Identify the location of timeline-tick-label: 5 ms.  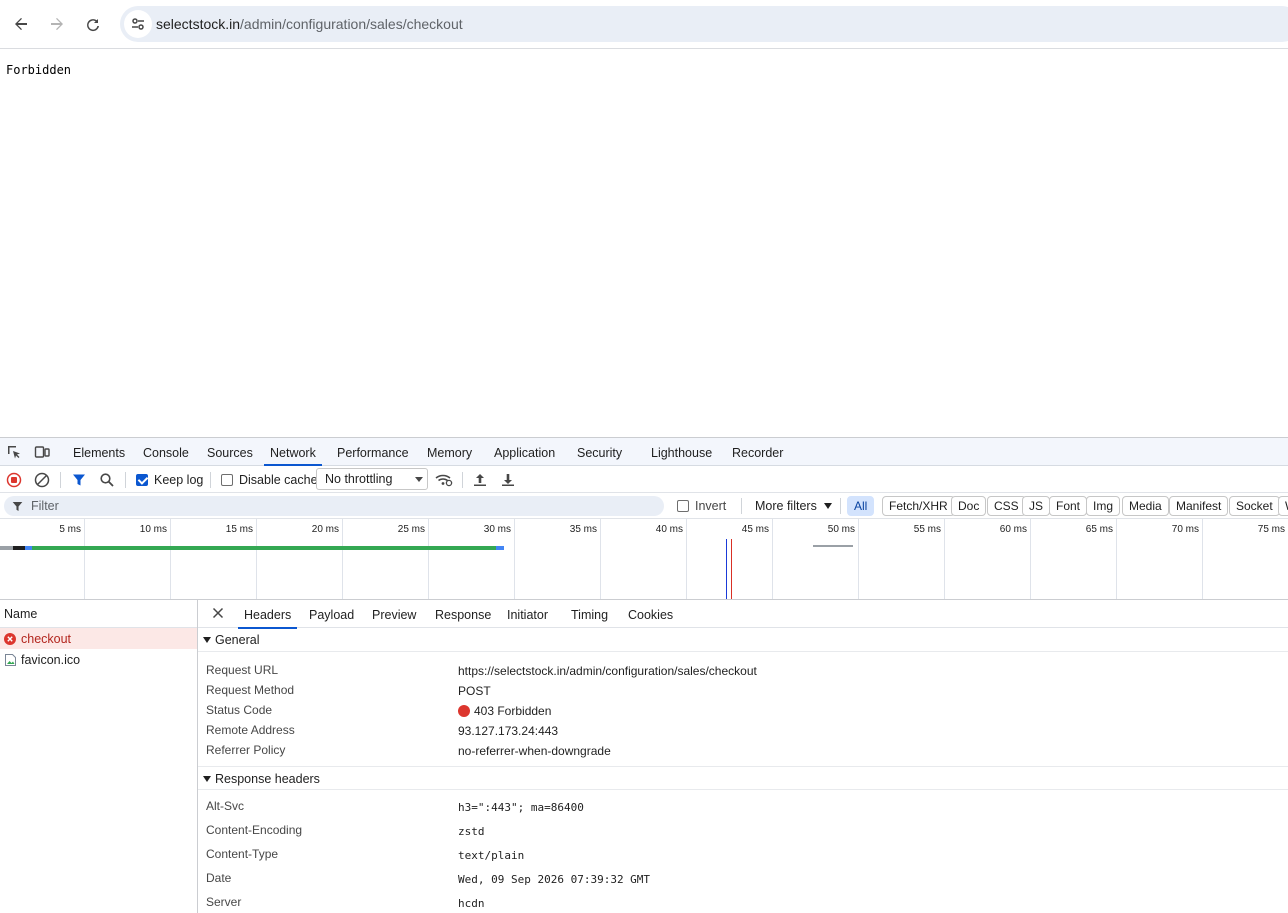
(70, 529).